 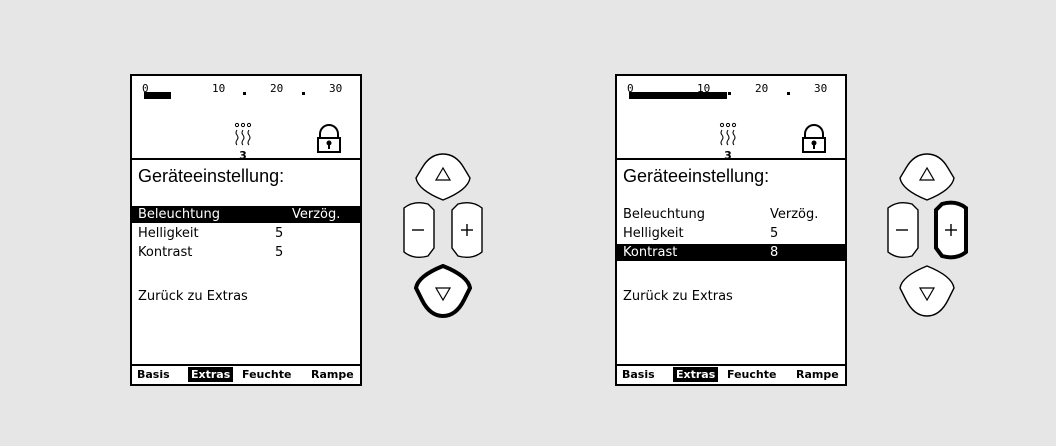 What do you see at coordinates (443, 236) in the screenshot?
I see `keypad-left` at bounding box center [443, 236].